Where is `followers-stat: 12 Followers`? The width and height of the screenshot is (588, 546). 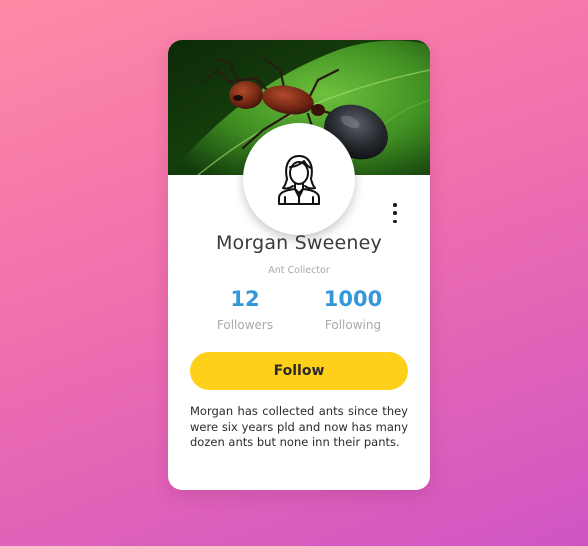
followers-stat: 12 Followers is located at coordinates (245, 309).